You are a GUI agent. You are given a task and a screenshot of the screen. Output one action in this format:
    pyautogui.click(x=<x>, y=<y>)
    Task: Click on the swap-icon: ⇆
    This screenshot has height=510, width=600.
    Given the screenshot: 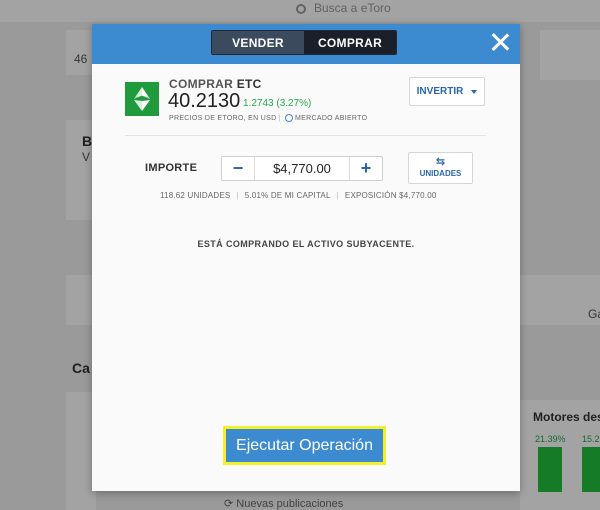 What is the action you would take?
    pyautogui.click(x=440, y=162)
    